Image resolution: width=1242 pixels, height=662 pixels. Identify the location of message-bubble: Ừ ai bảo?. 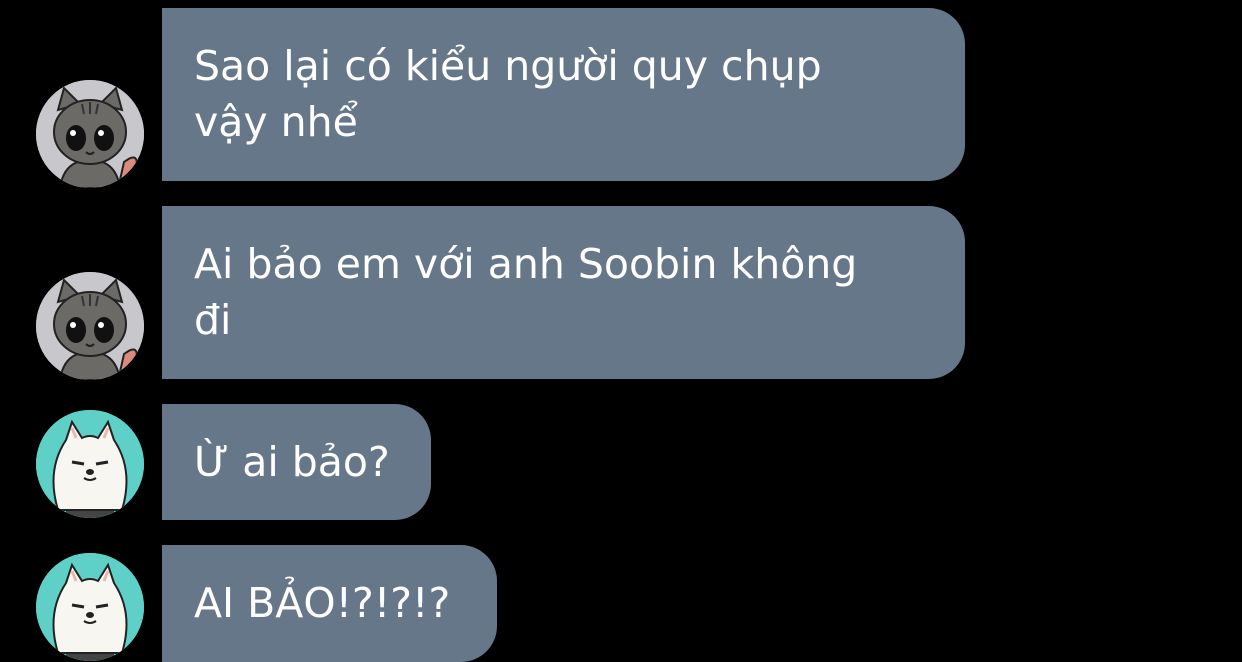
(296, 462).